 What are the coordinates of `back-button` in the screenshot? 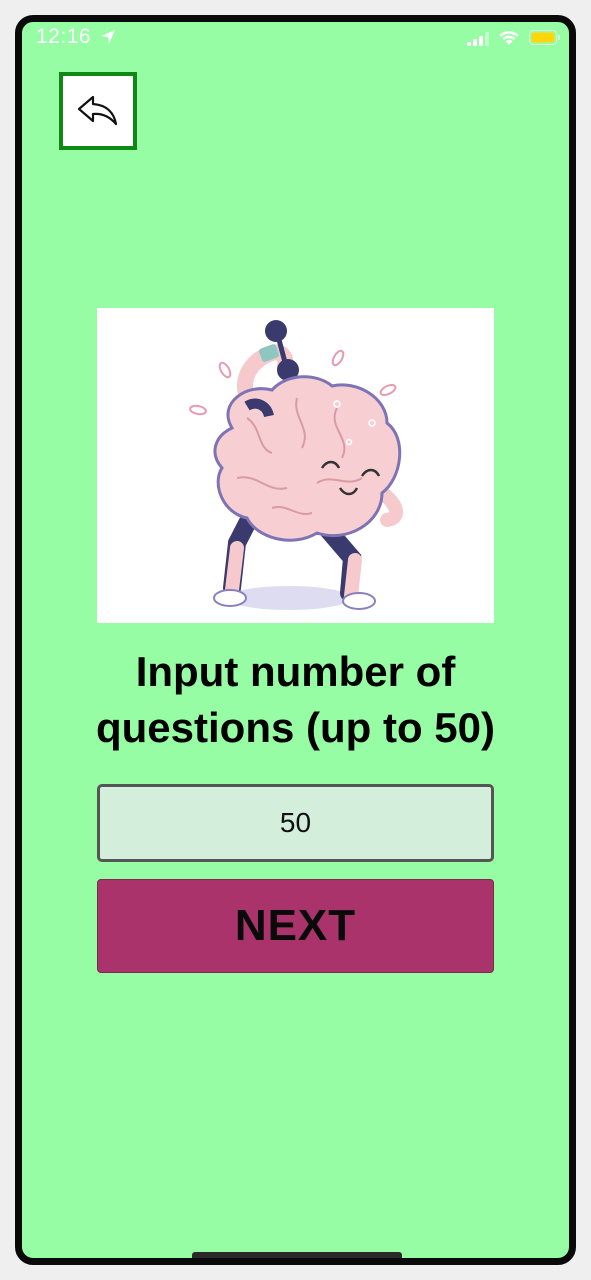 It's located at (98, 111).